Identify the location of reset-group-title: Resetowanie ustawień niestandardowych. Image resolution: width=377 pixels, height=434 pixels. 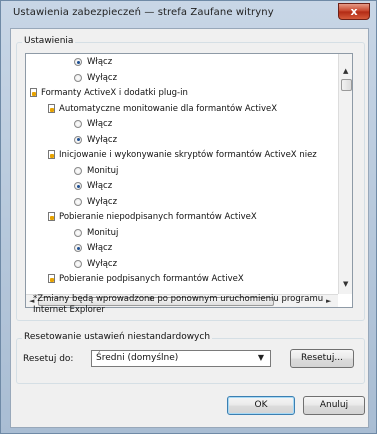
(117, 337).